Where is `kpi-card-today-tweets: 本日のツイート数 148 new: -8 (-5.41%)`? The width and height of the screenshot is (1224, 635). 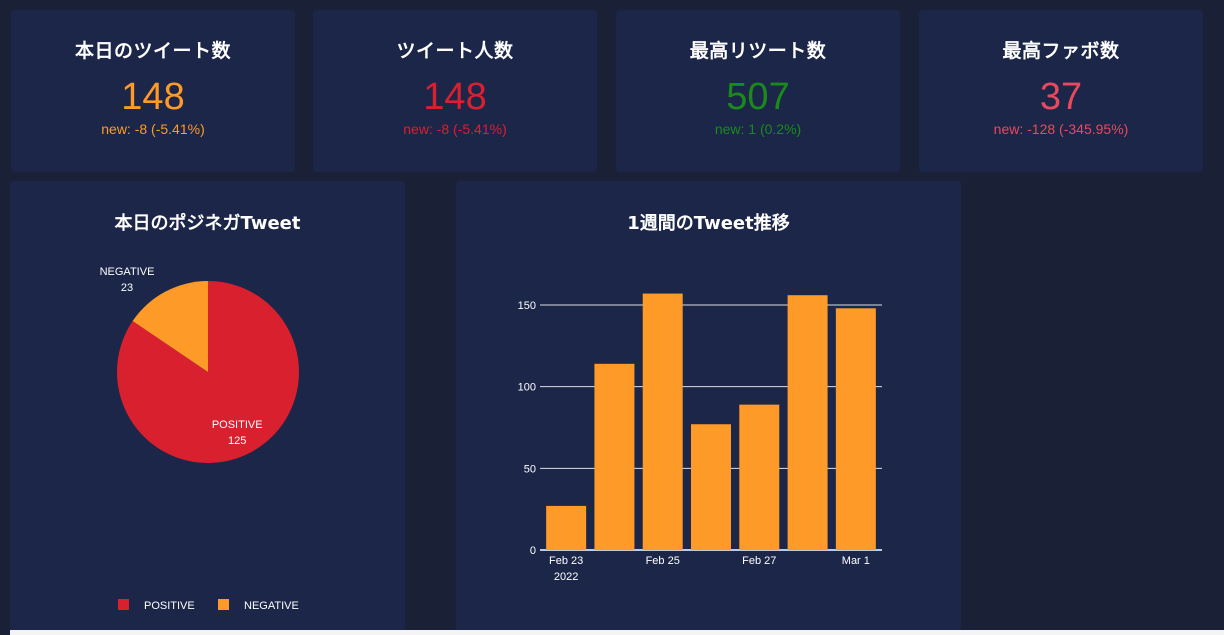
kpi-card-today-tweets: 本日のツイート数 148 new: -8 (-5.41%) is located at coordinates (153, 91).